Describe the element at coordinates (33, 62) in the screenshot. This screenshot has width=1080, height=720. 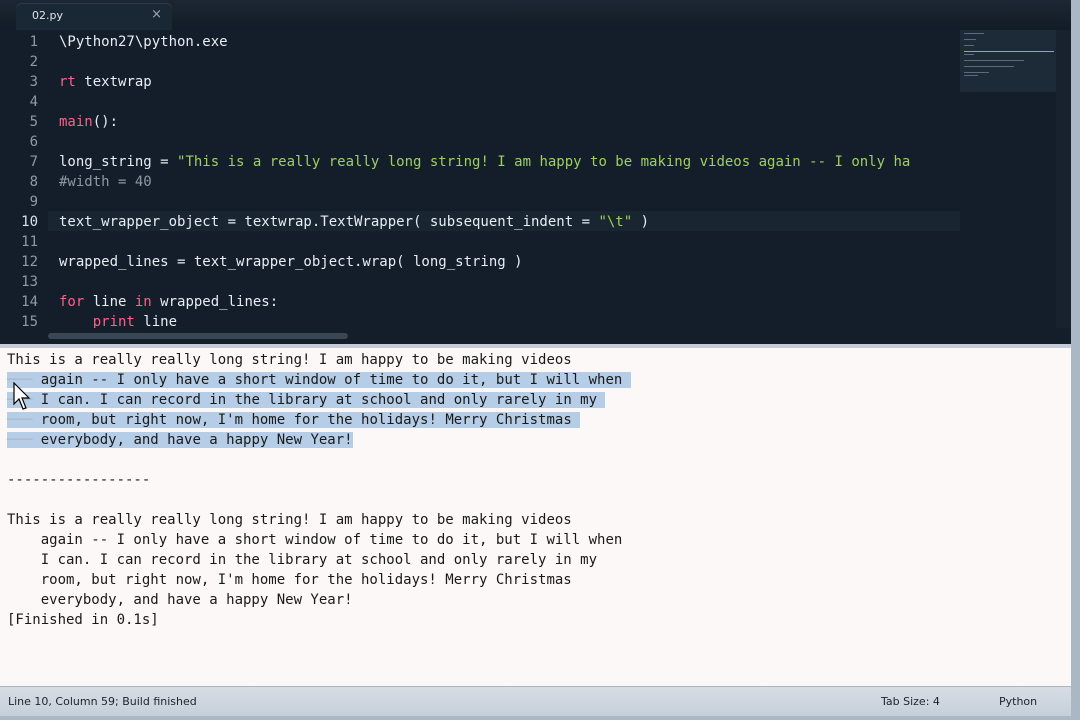
I see `line-number: 2` at that location.